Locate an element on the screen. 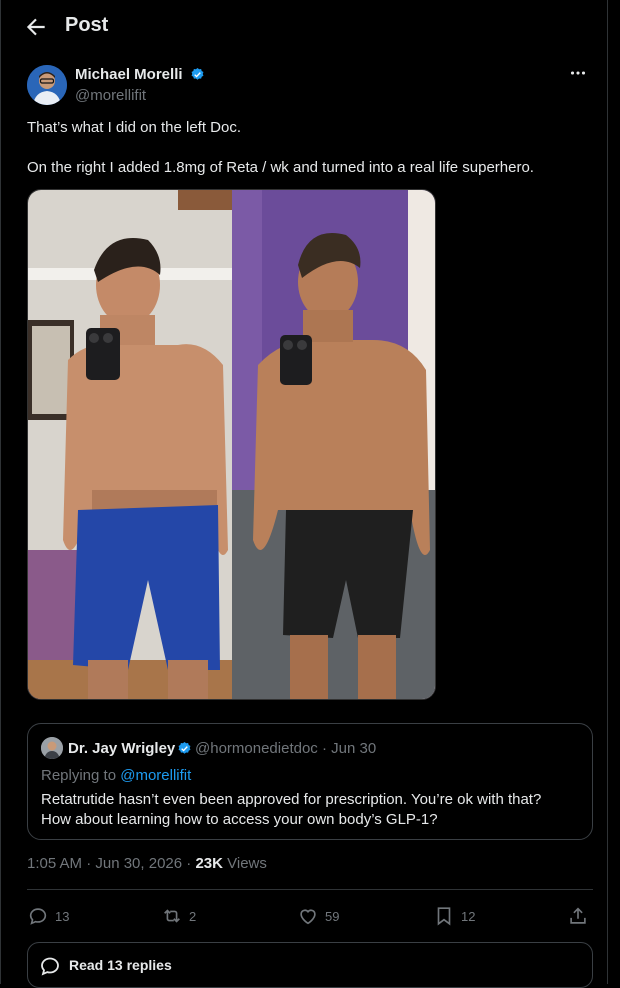 This screenshot has height=988, width=620. quote-author-handle: @hormonedietdoc is located at coordinates (256, 748).